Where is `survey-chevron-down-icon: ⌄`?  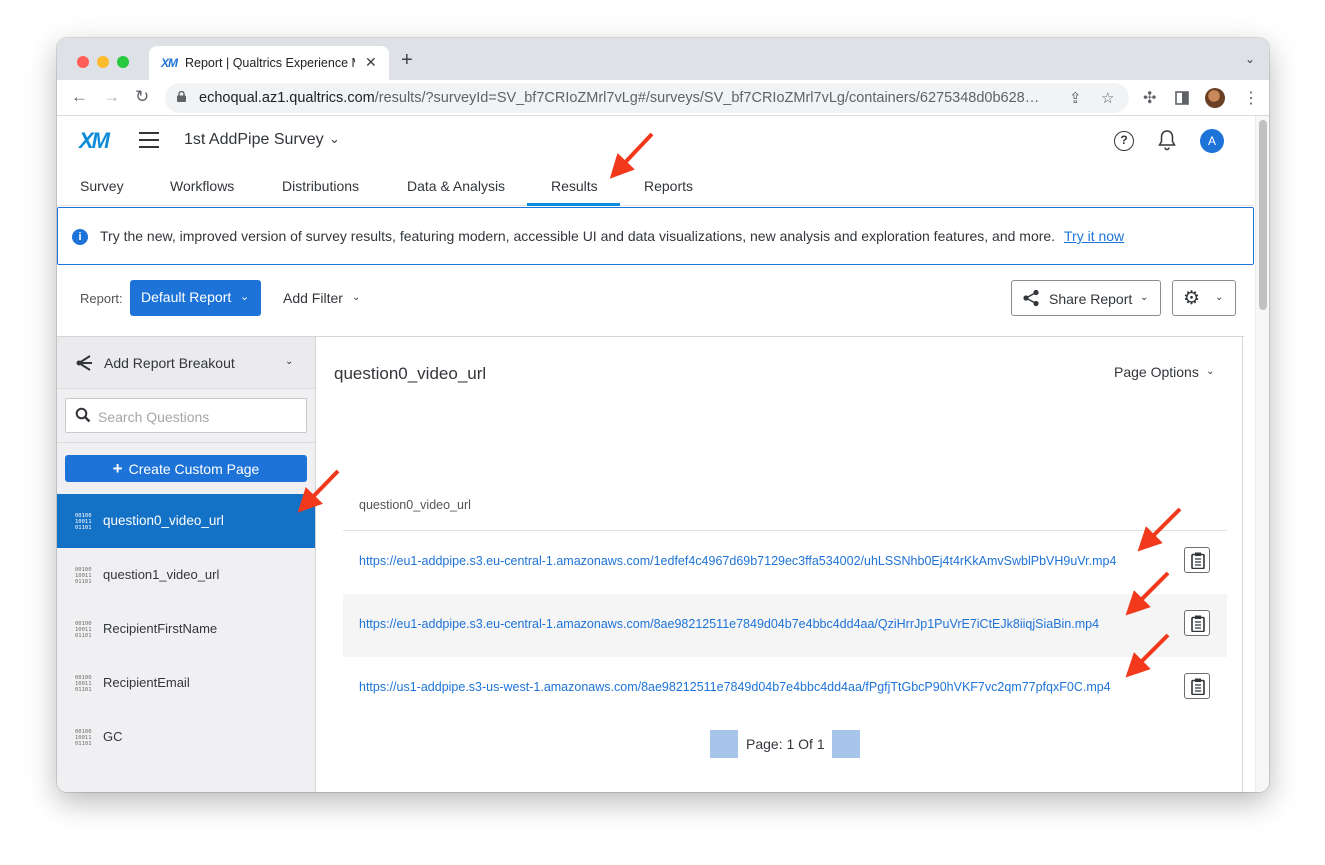 survey-chevron-down-icon: ⌄ is located at coordinates (334, 139).